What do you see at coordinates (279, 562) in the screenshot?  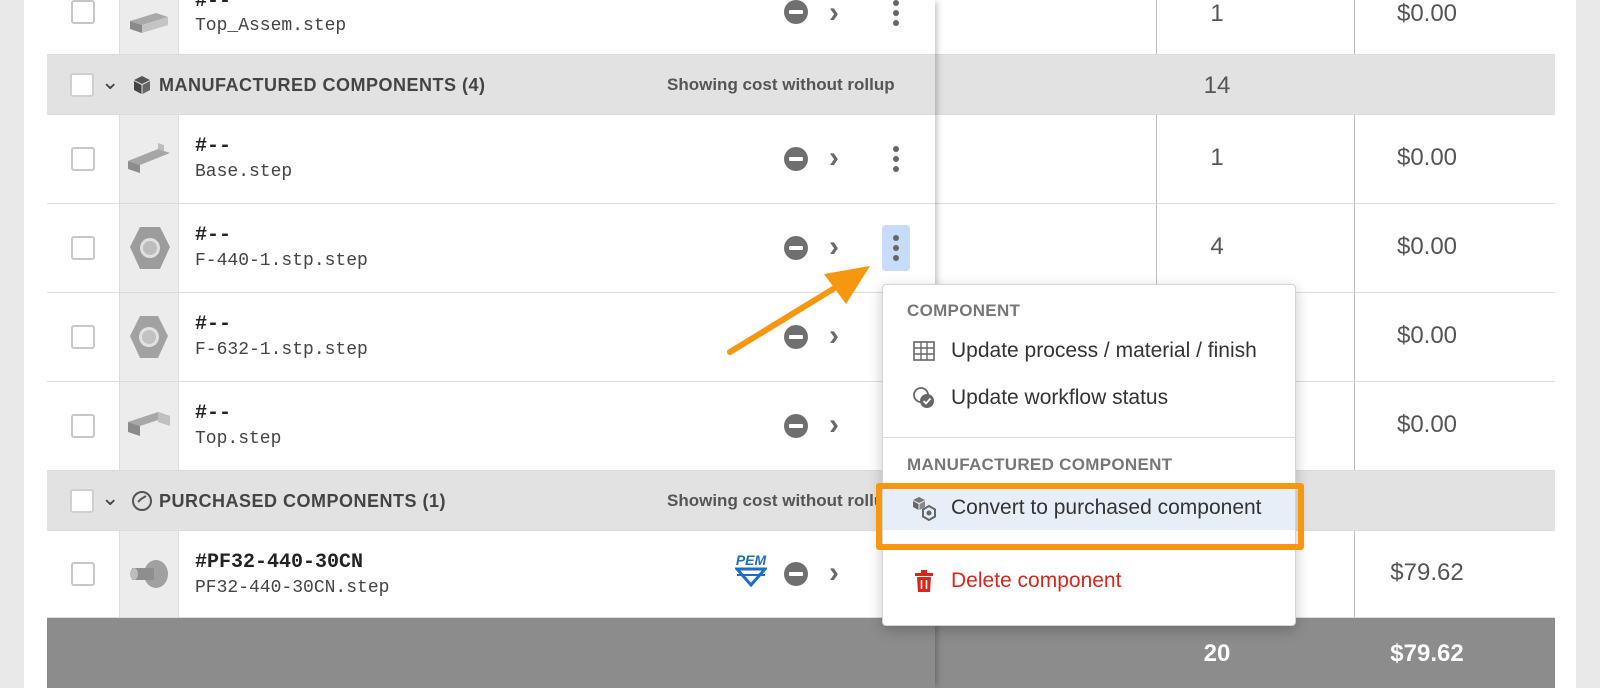 I see `part-number: #PF32-440-30CN` at bounding box center [279, 562].